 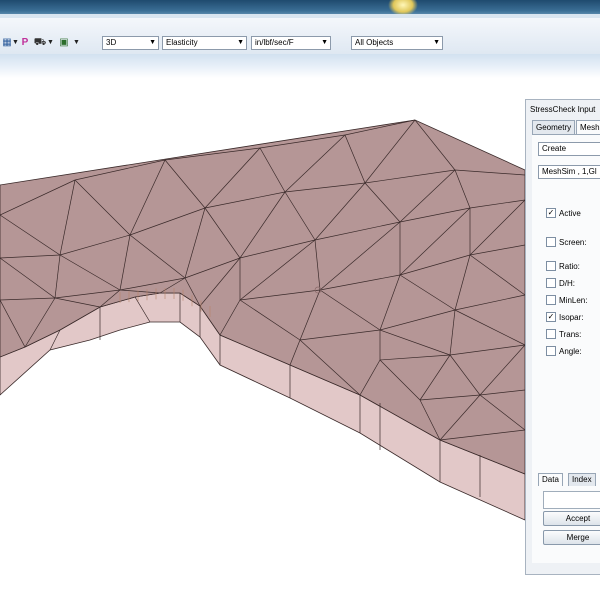 What do you see at coordinates (573, 242) in the screenshot?
I see `screen-label: Screen:` at bounding box center [573, 242].